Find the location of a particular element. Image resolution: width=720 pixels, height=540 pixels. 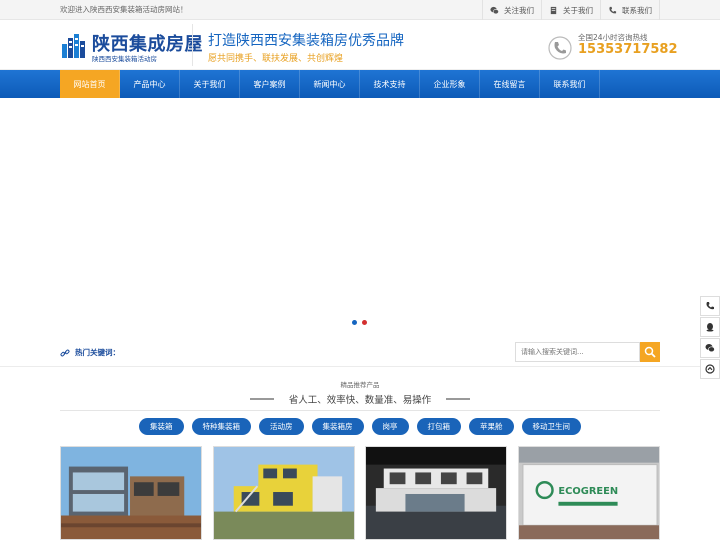

category-mobile-house: 活动房 is located at coordinates (281, 426).